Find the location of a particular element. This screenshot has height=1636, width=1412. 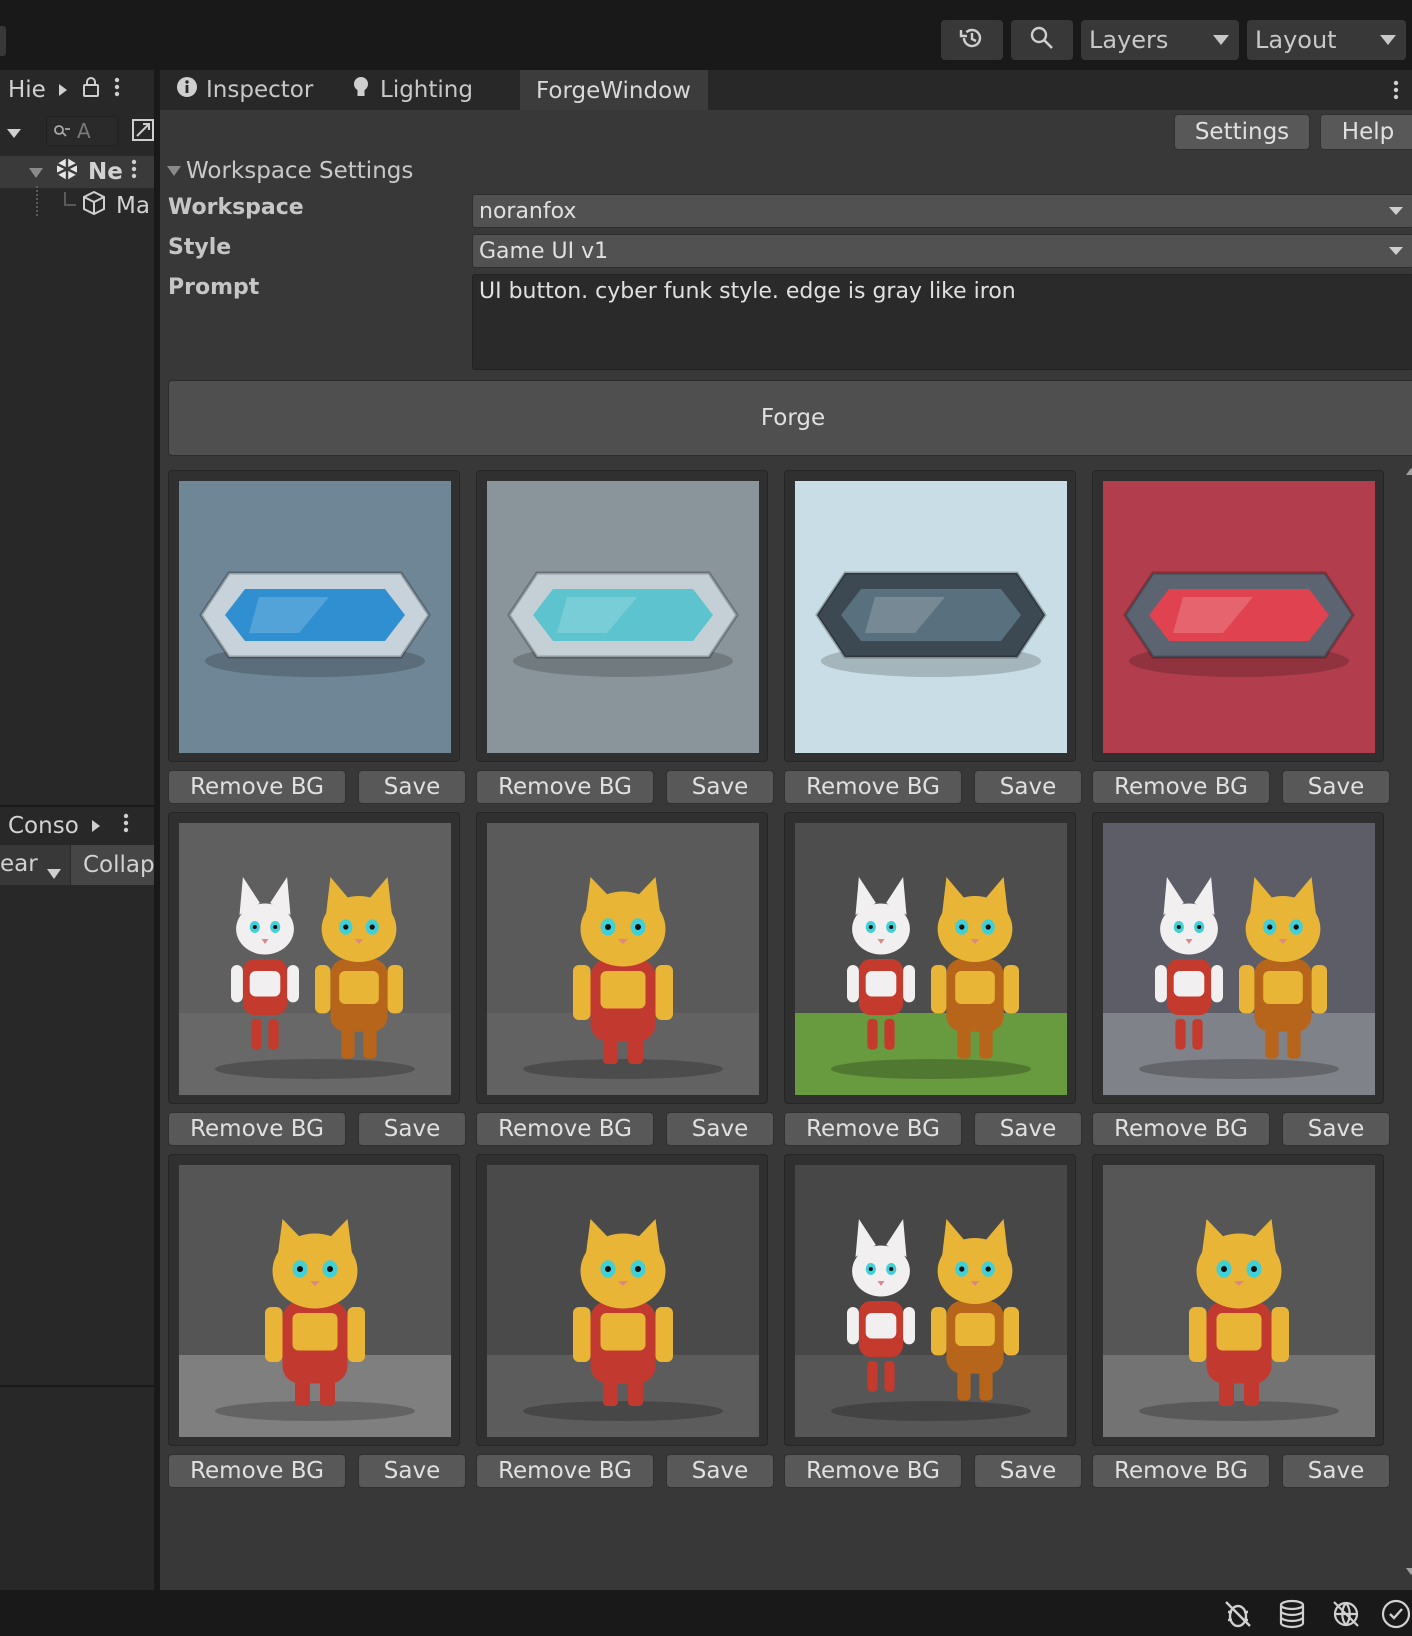

search-icon is located at coordinates (1042, 40).